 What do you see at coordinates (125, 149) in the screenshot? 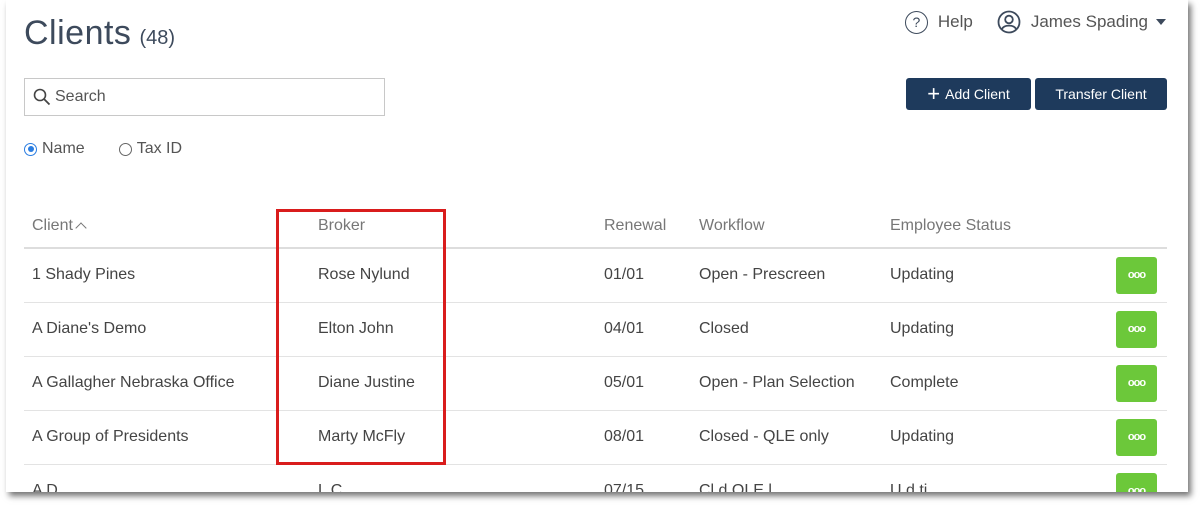
I see `radio-button-unchecked` at bounding box center [125, 149].